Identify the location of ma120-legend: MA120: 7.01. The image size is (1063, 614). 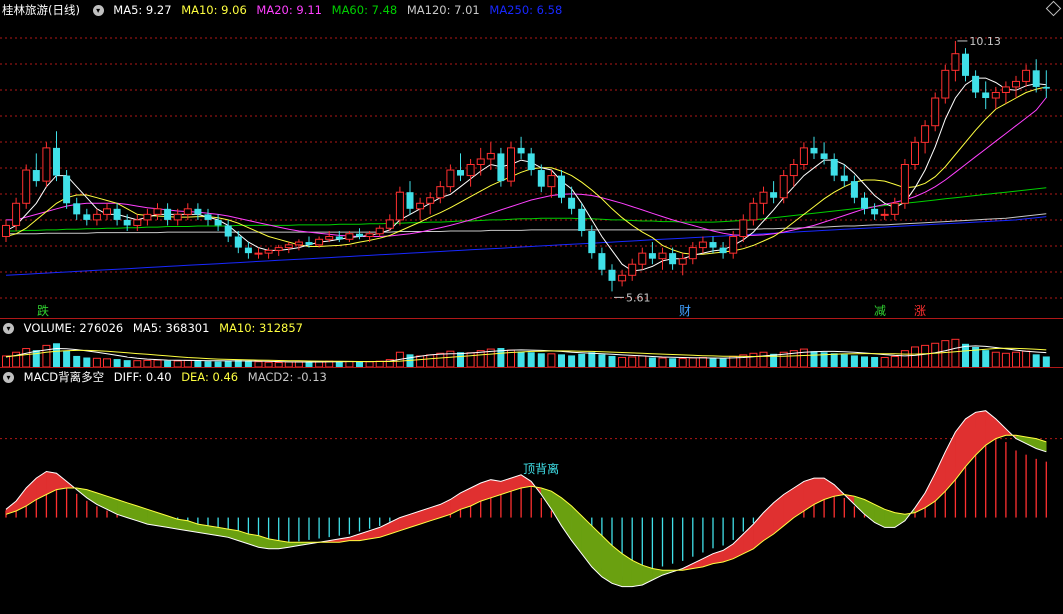
(443, 10).